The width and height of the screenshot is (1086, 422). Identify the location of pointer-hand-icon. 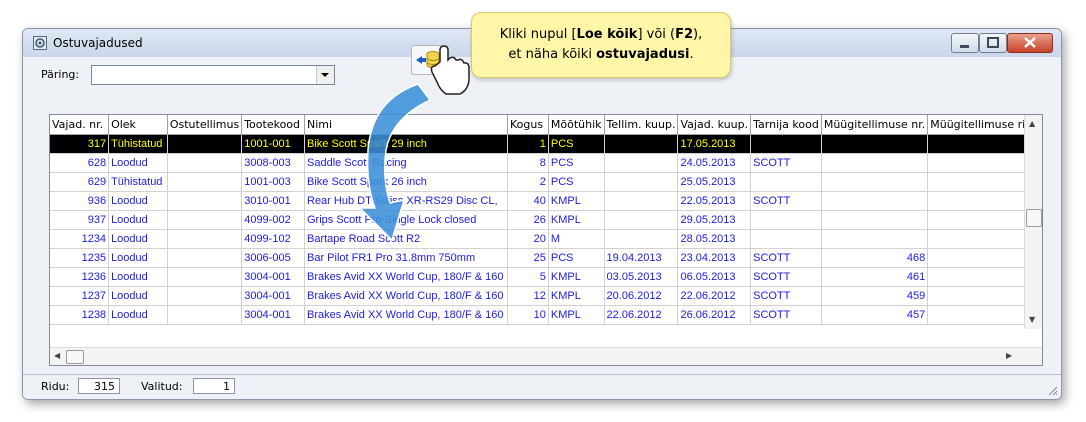
(450, 70).